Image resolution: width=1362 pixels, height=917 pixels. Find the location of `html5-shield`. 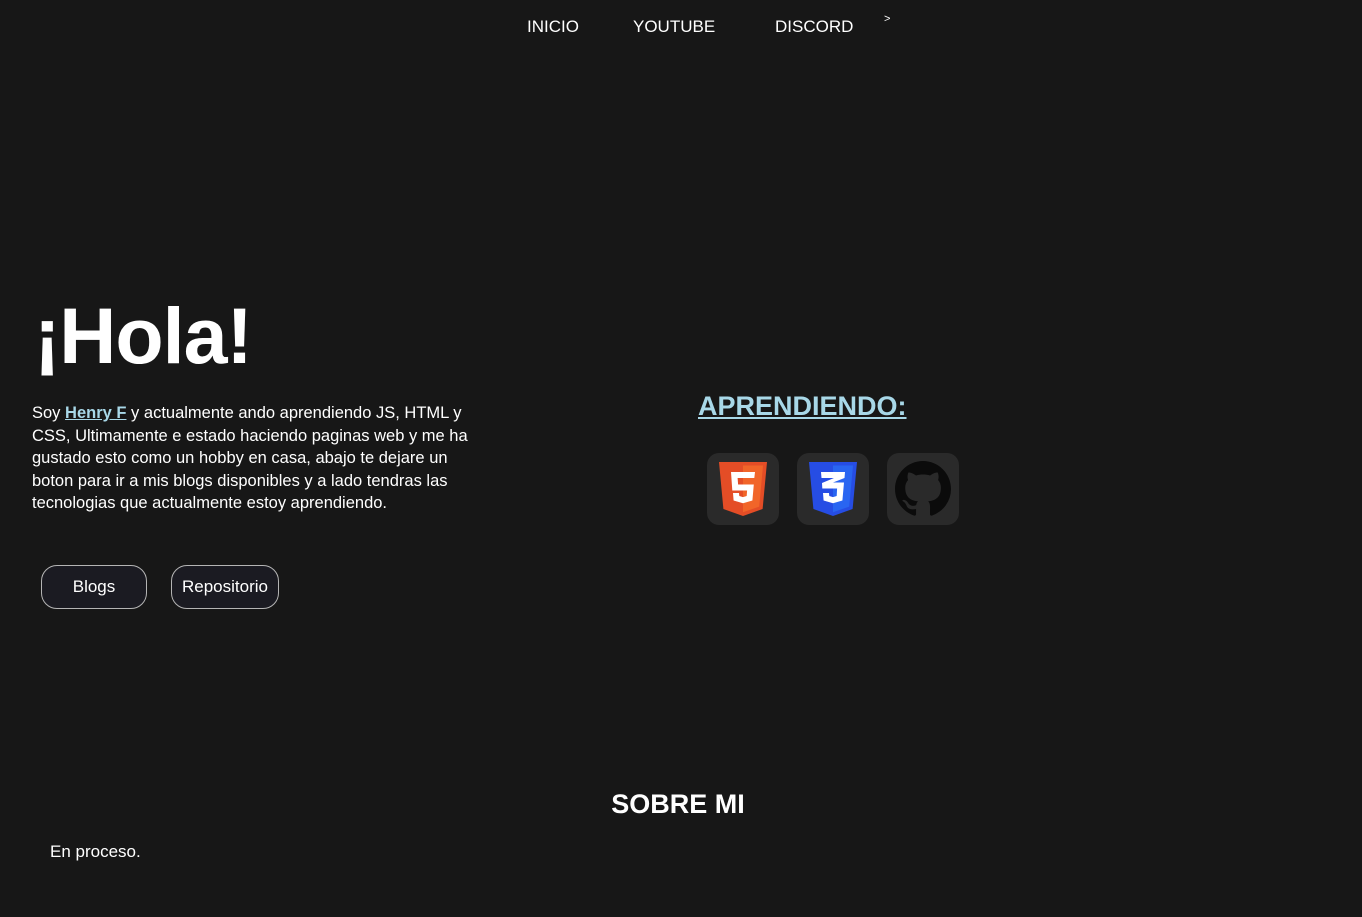

html5-shield is located at coordinates (743, 489).